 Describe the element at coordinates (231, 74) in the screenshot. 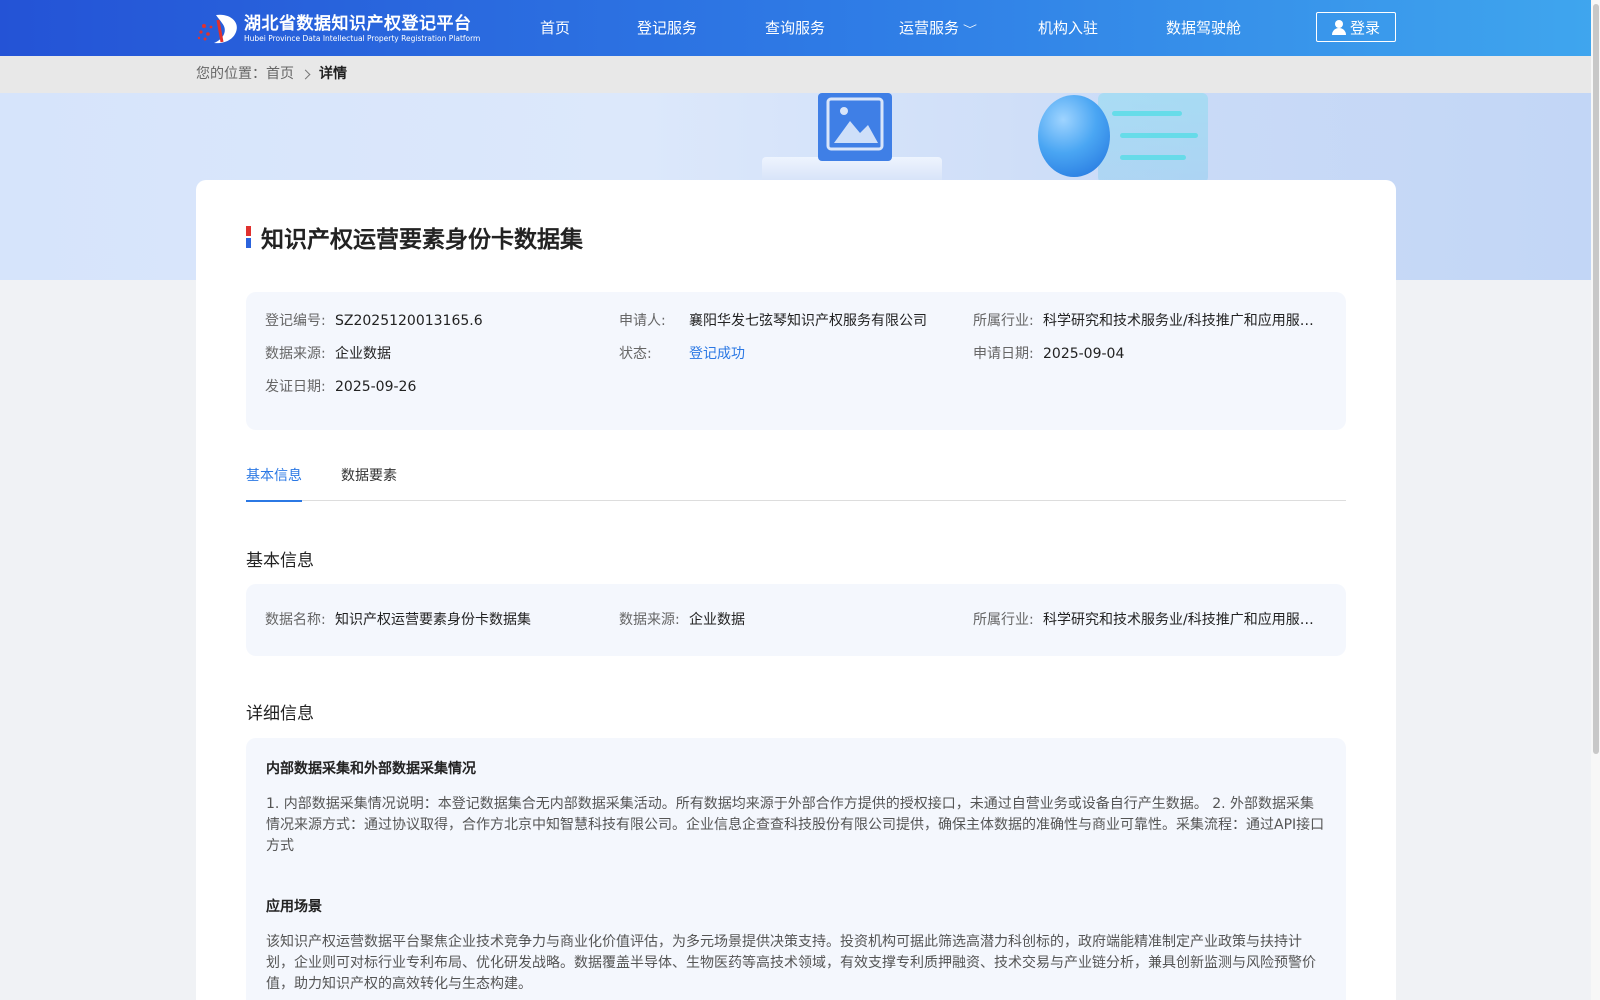

I see `breadcrumb-prefix: 您的位置：` at that location.